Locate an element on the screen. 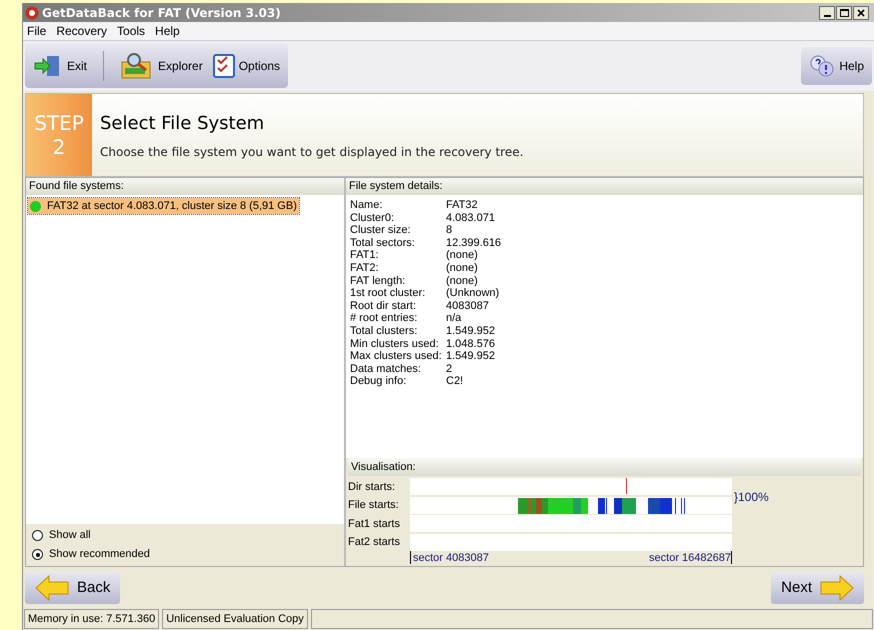 This screenshot has height=630, width=874. detail-value: 4.083.071 is located at coordinates (470, 218).